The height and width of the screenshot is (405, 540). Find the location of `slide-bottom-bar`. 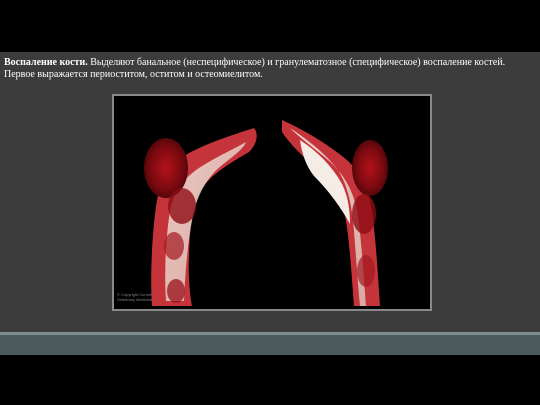

slide-bottom-bar is located at coordinates (270, 343).